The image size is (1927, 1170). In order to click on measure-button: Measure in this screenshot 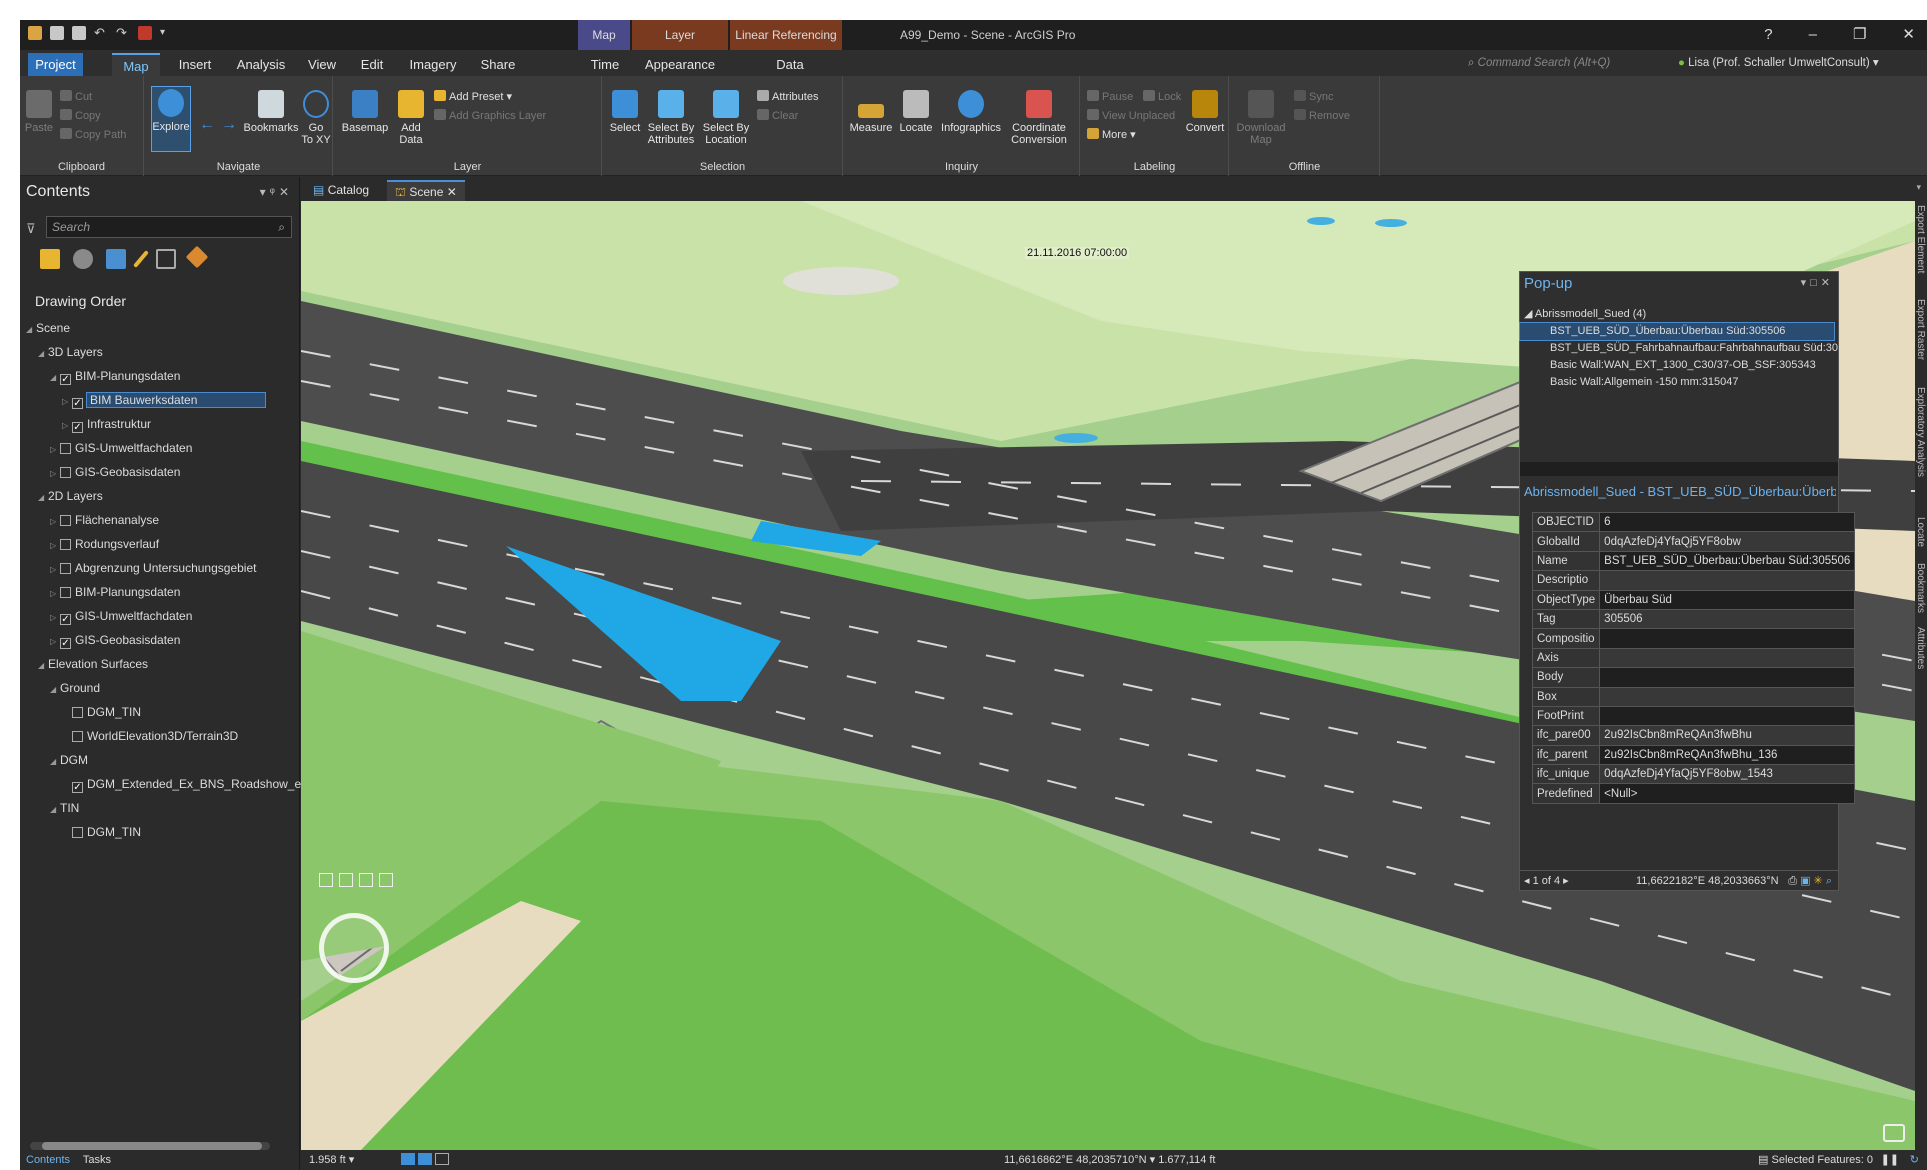, I will do `click(871, 112)`.